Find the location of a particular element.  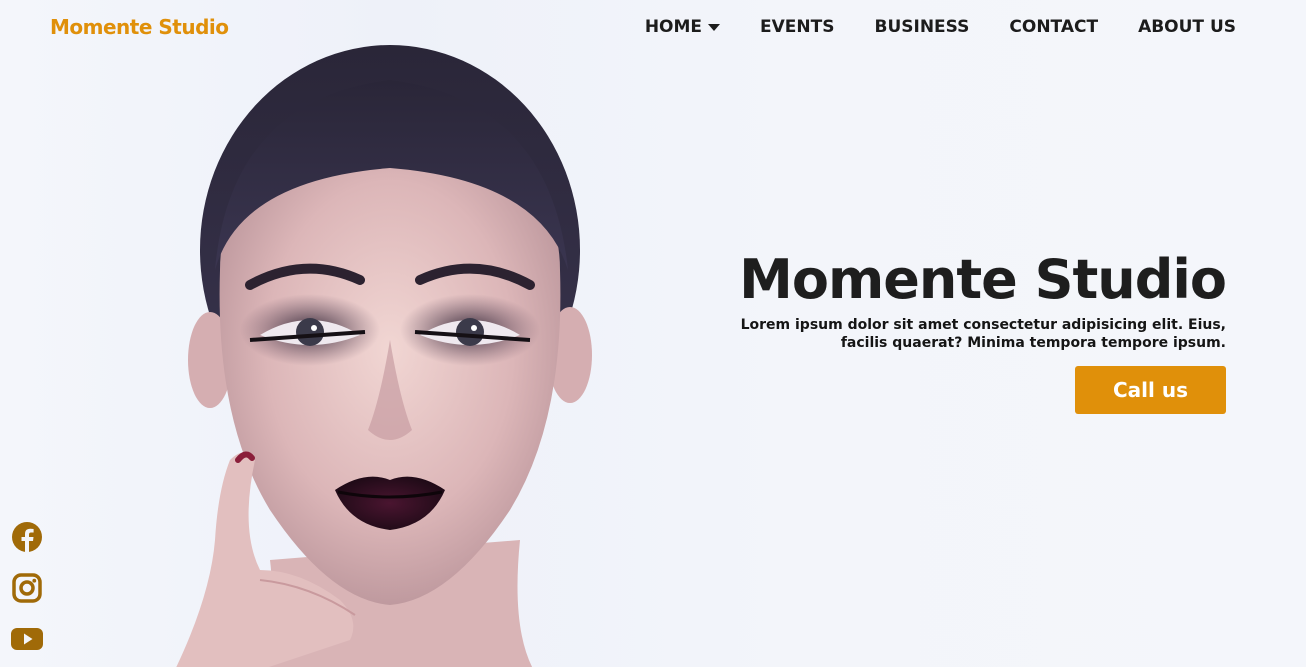

nav-item-about-us: ABOUT US is located at coordinates (1187, 27).